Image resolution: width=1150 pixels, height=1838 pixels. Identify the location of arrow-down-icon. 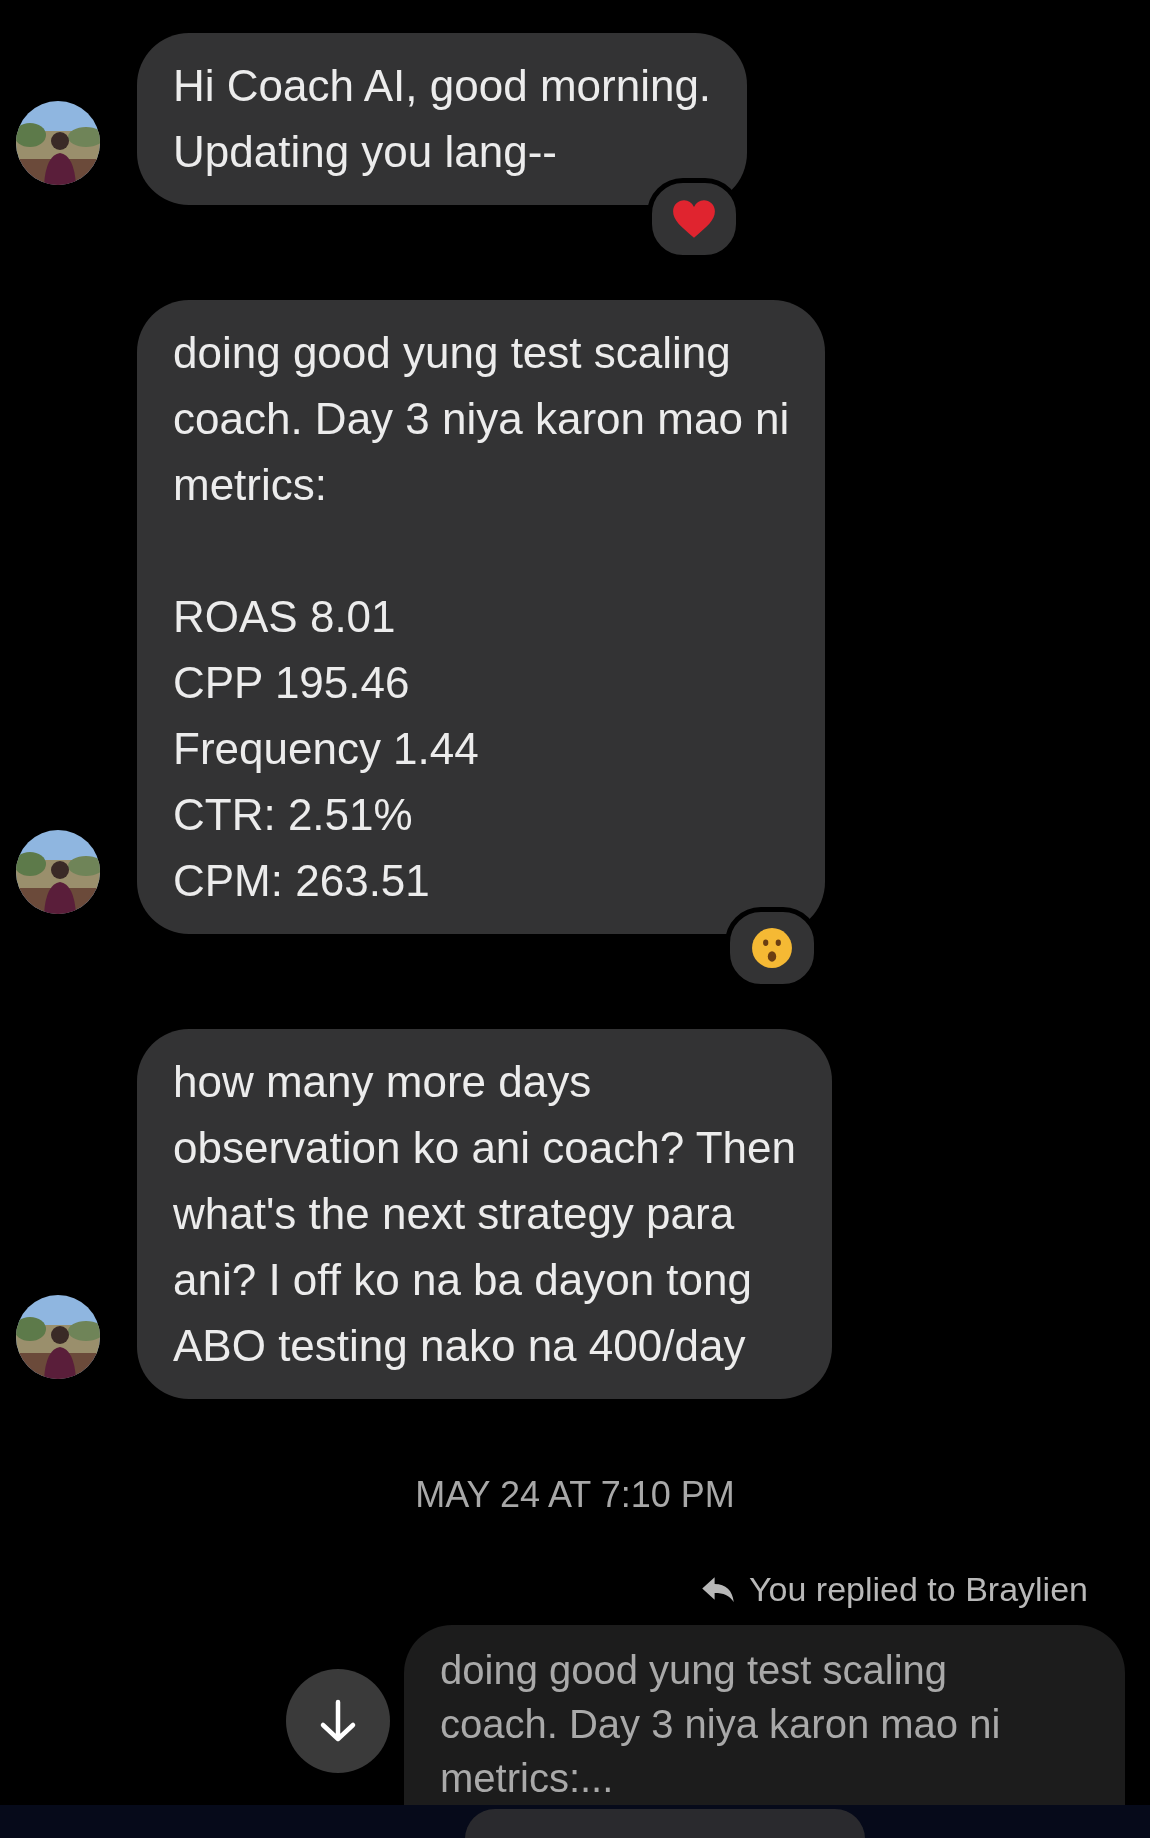
(338, 1721).